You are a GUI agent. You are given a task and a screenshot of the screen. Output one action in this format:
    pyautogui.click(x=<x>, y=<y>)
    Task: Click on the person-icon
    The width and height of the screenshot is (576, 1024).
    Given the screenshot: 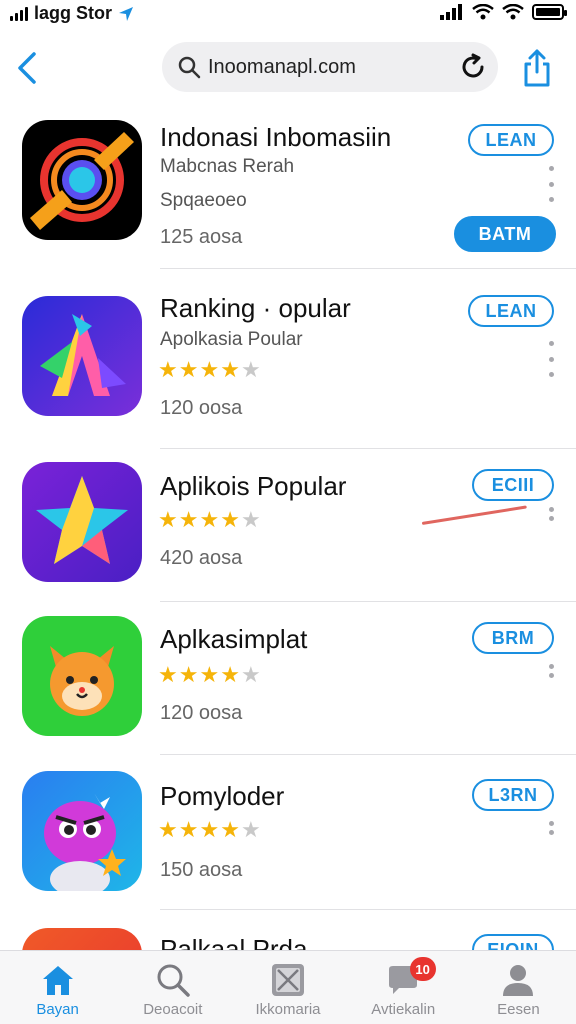 What is the action you would take?
    pyautogui.click(x=518, y=980)
    